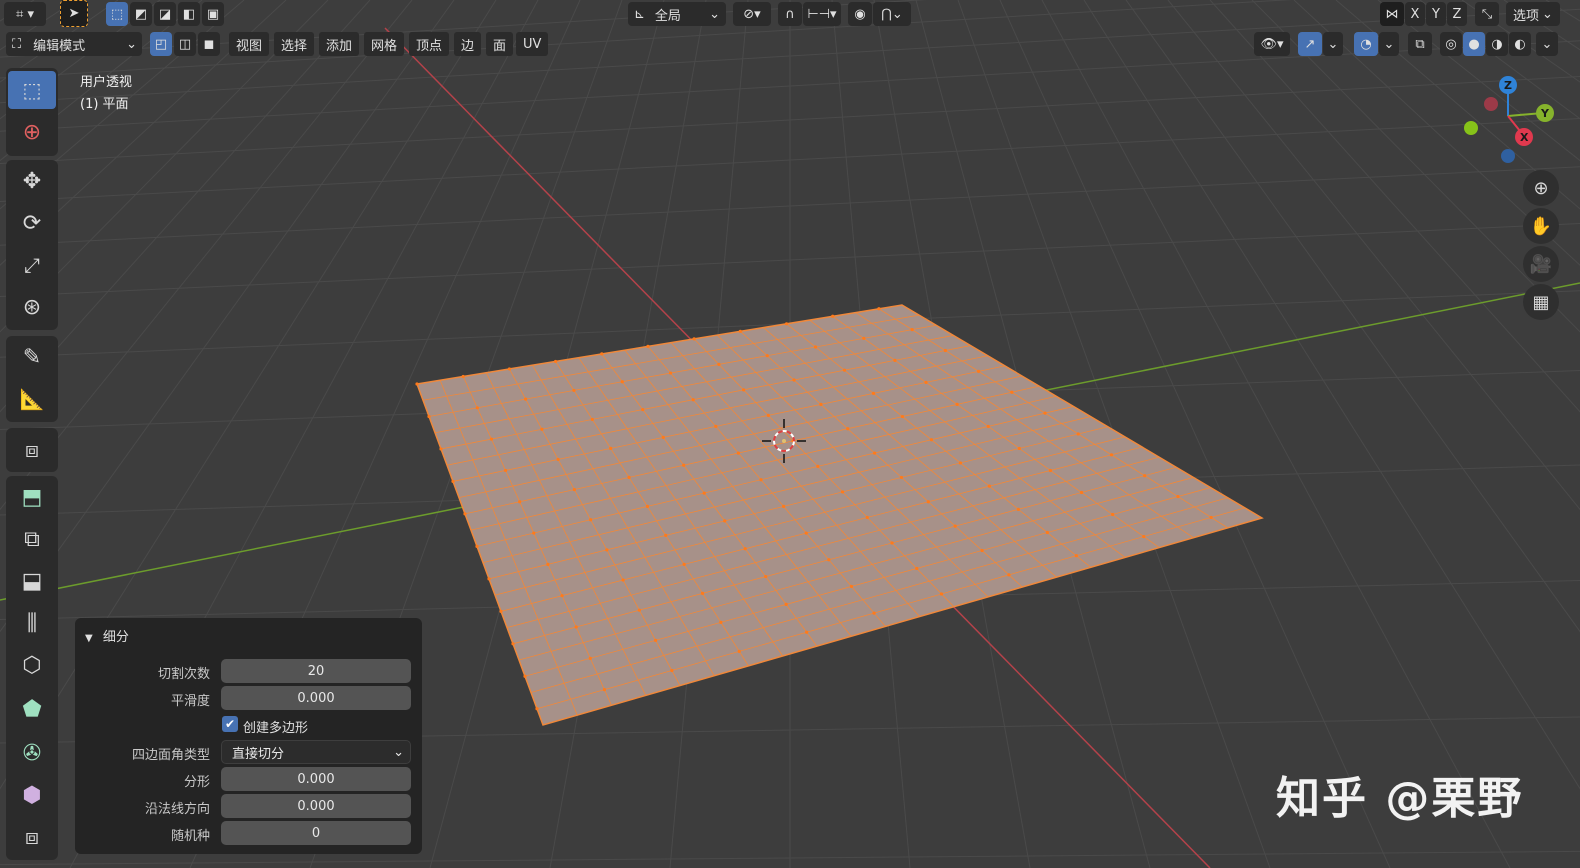 This screenshot has height=868, width=1580. I want to click on menu-edge: 边, so click(468, 44).